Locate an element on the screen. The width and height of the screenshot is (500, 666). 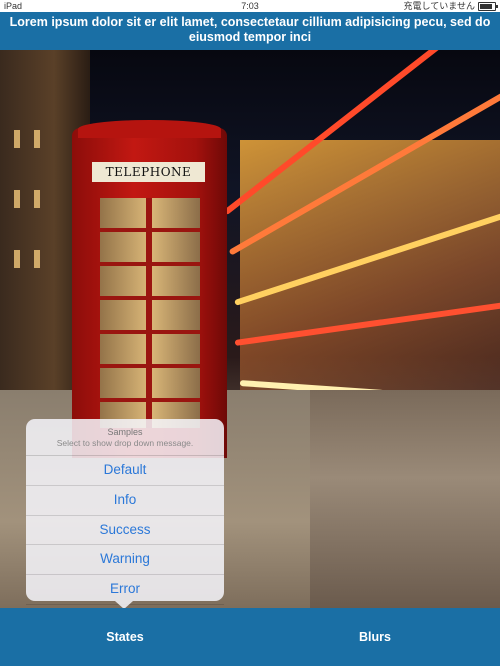
popover-subtitle: Select to show drop down message. is located at coordinates (125, 443).